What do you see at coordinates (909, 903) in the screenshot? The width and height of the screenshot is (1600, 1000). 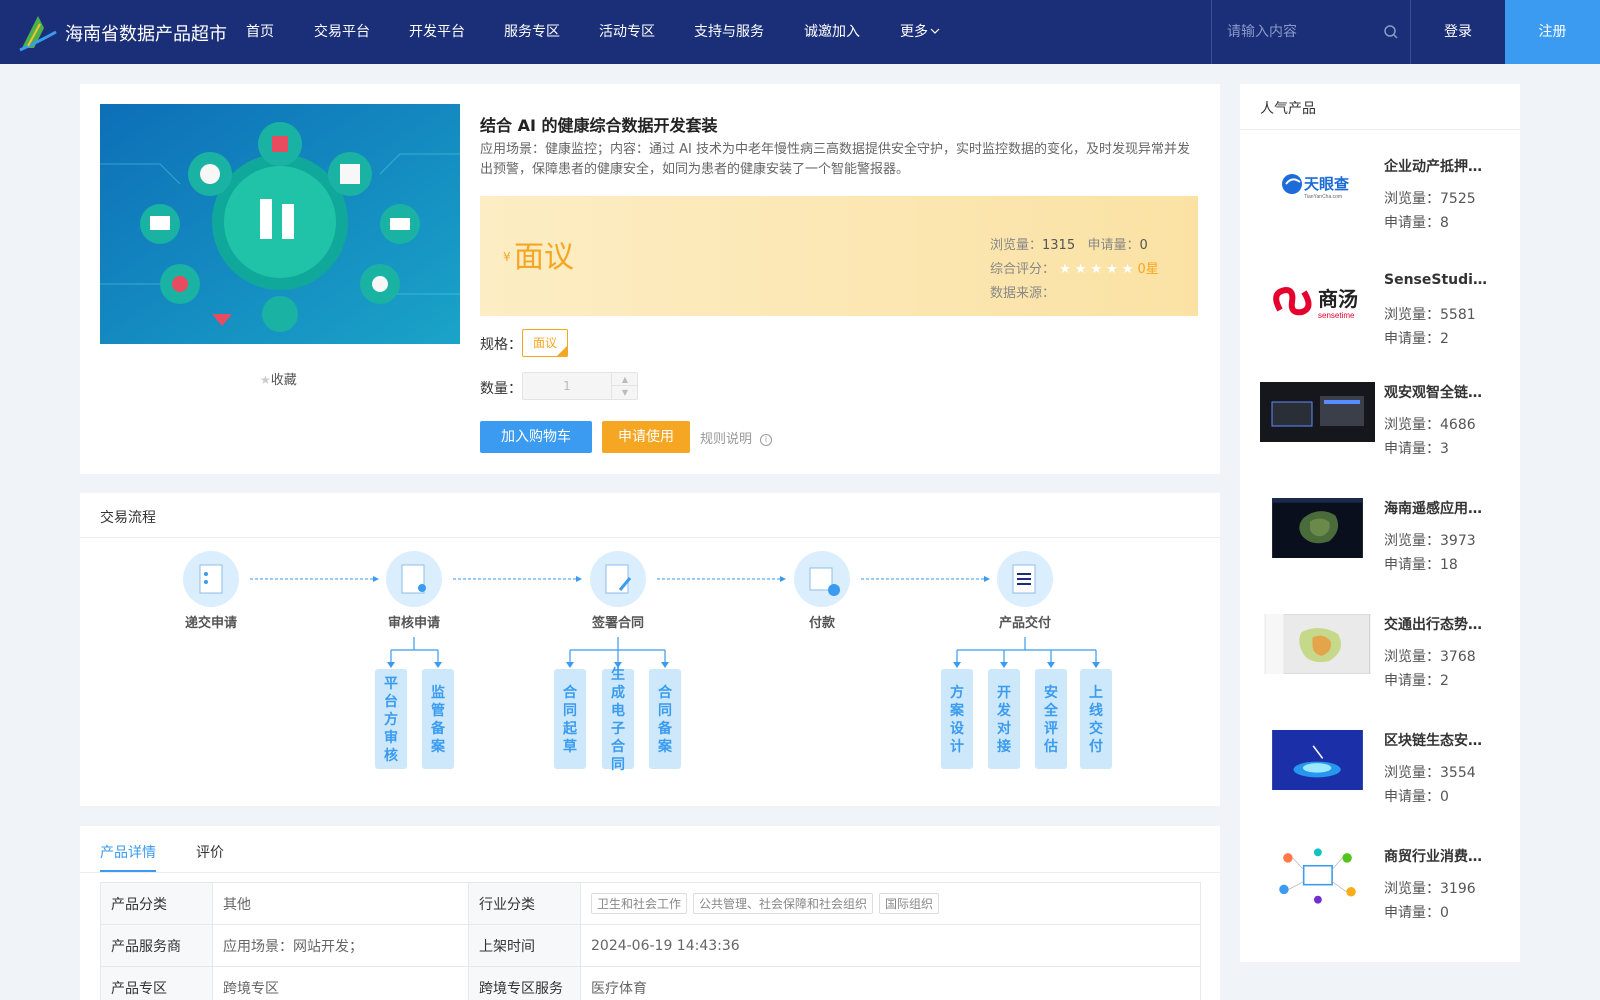 I see `industry-tag: 国际组织` at bounding box center [909, 903].